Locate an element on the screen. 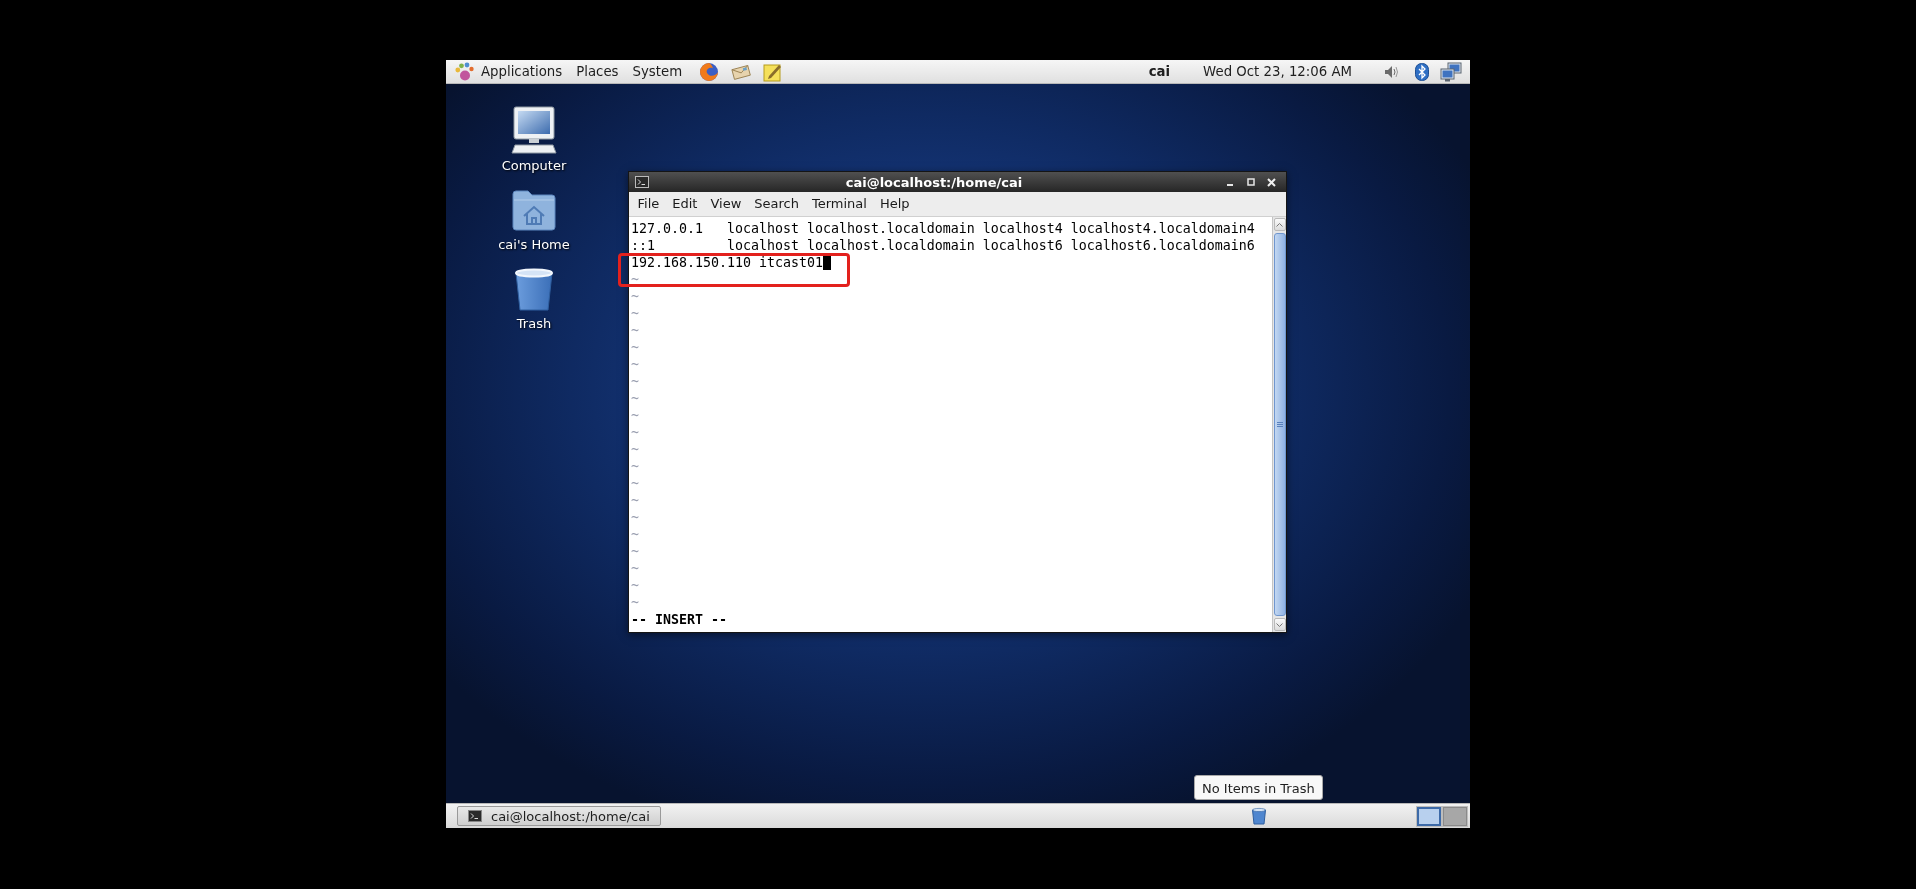  text-line: 127.0.0.1 localhost localhost.localdomain localhost4 localhost4.localdomain4 is located at coordinates (943, 228).